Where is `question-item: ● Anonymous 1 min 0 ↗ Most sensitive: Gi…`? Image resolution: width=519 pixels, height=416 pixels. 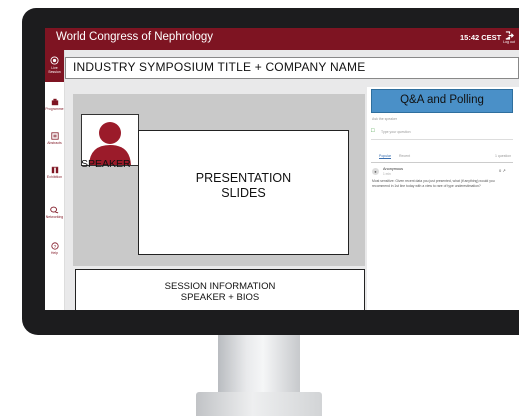 question-item: ● Anonymous 1 min 0 ↗ Most sensitive: Gi… is located at coordinates (442, 183).